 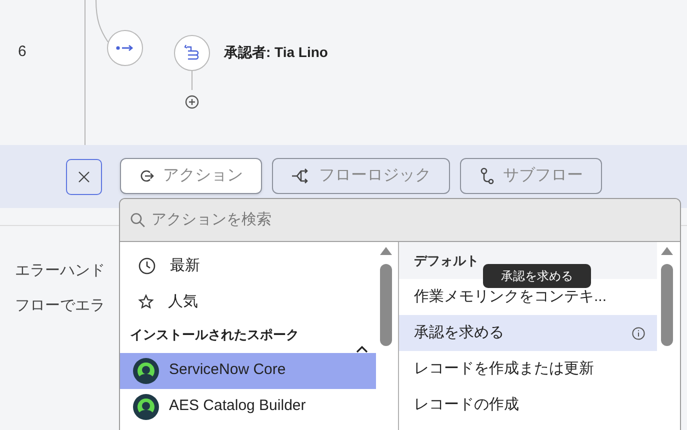 What do you see at coordinates (276, 52) in the screenshot?
I see `step-label: 承認者: Tia Lino` at bounding box center [276, 52].